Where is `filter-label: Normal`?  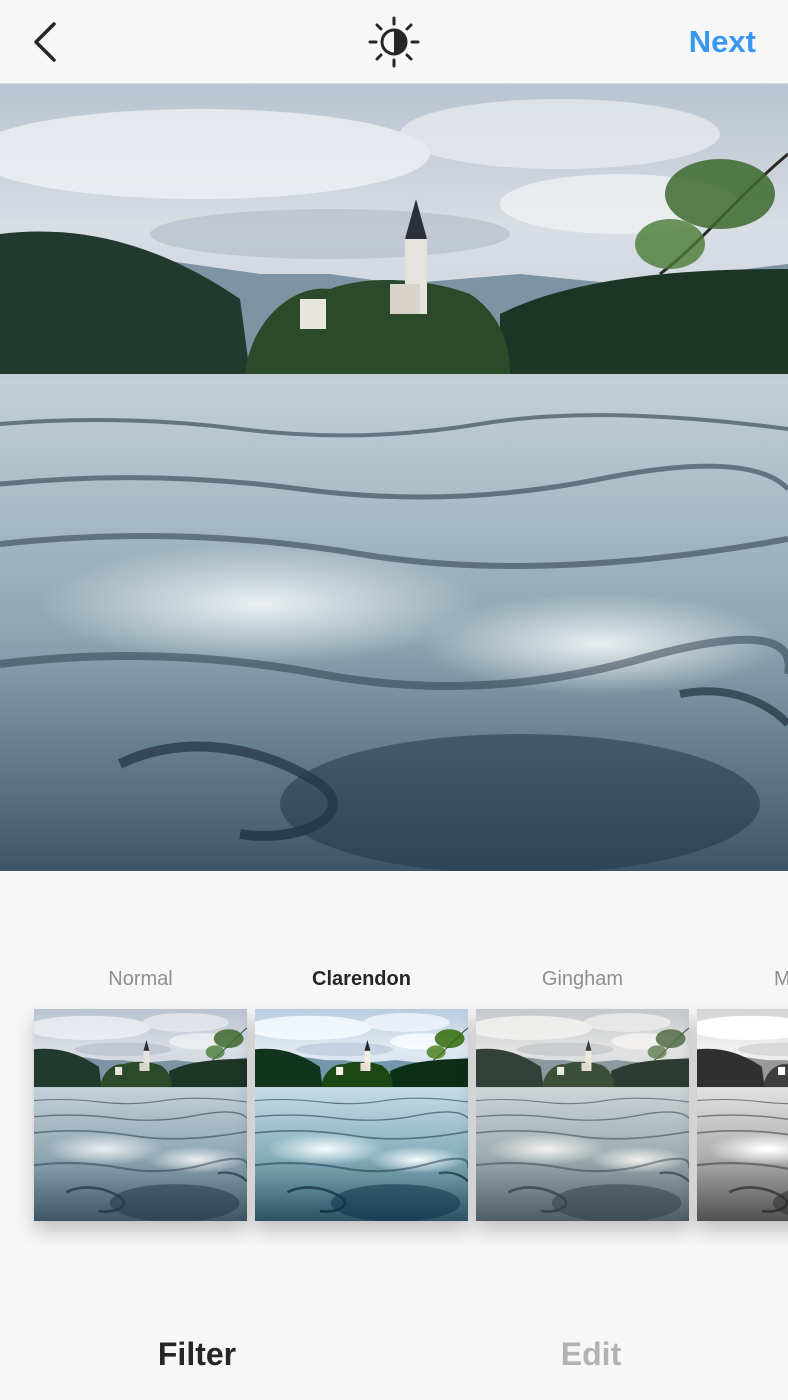
filter-label: Normal is located at coordinates (140, 979).